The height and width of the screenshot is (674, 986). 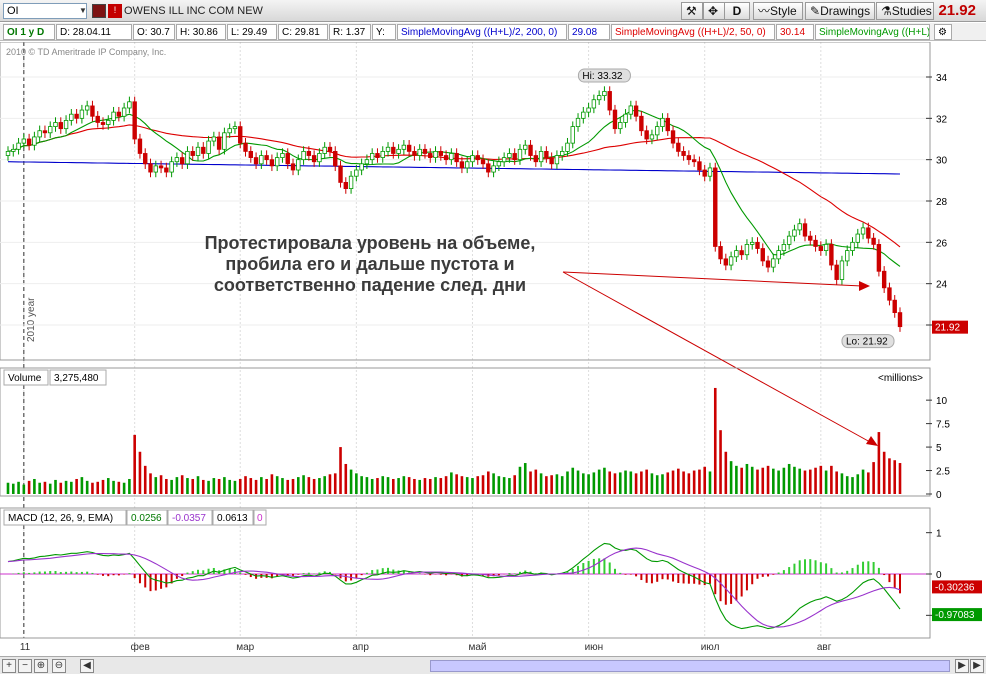 I want to click on high-value: H: 30.86, so click(x=201, y=32).